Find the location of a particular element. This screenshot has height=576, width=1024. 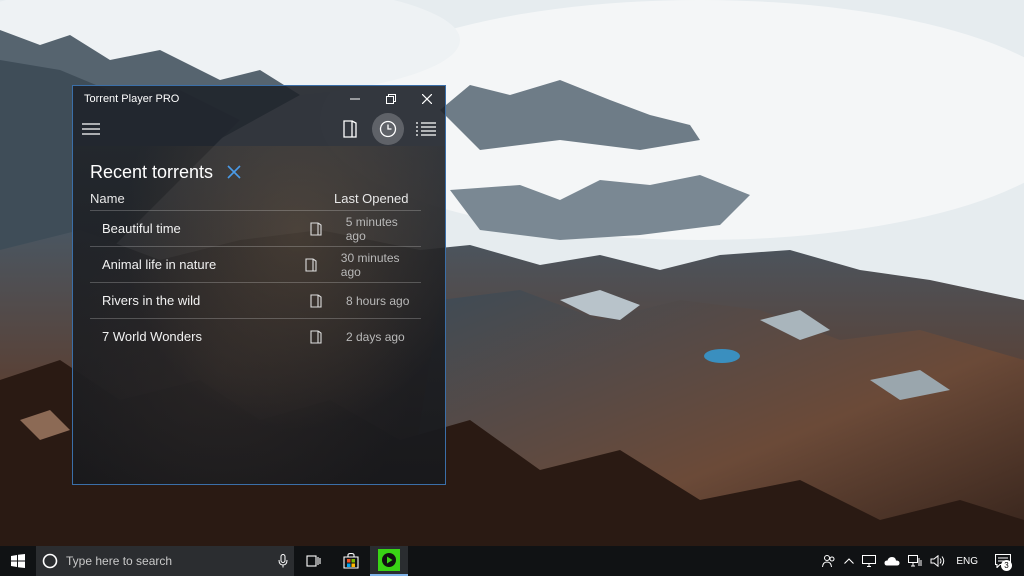

store-button is located at coordinates (351, 561).